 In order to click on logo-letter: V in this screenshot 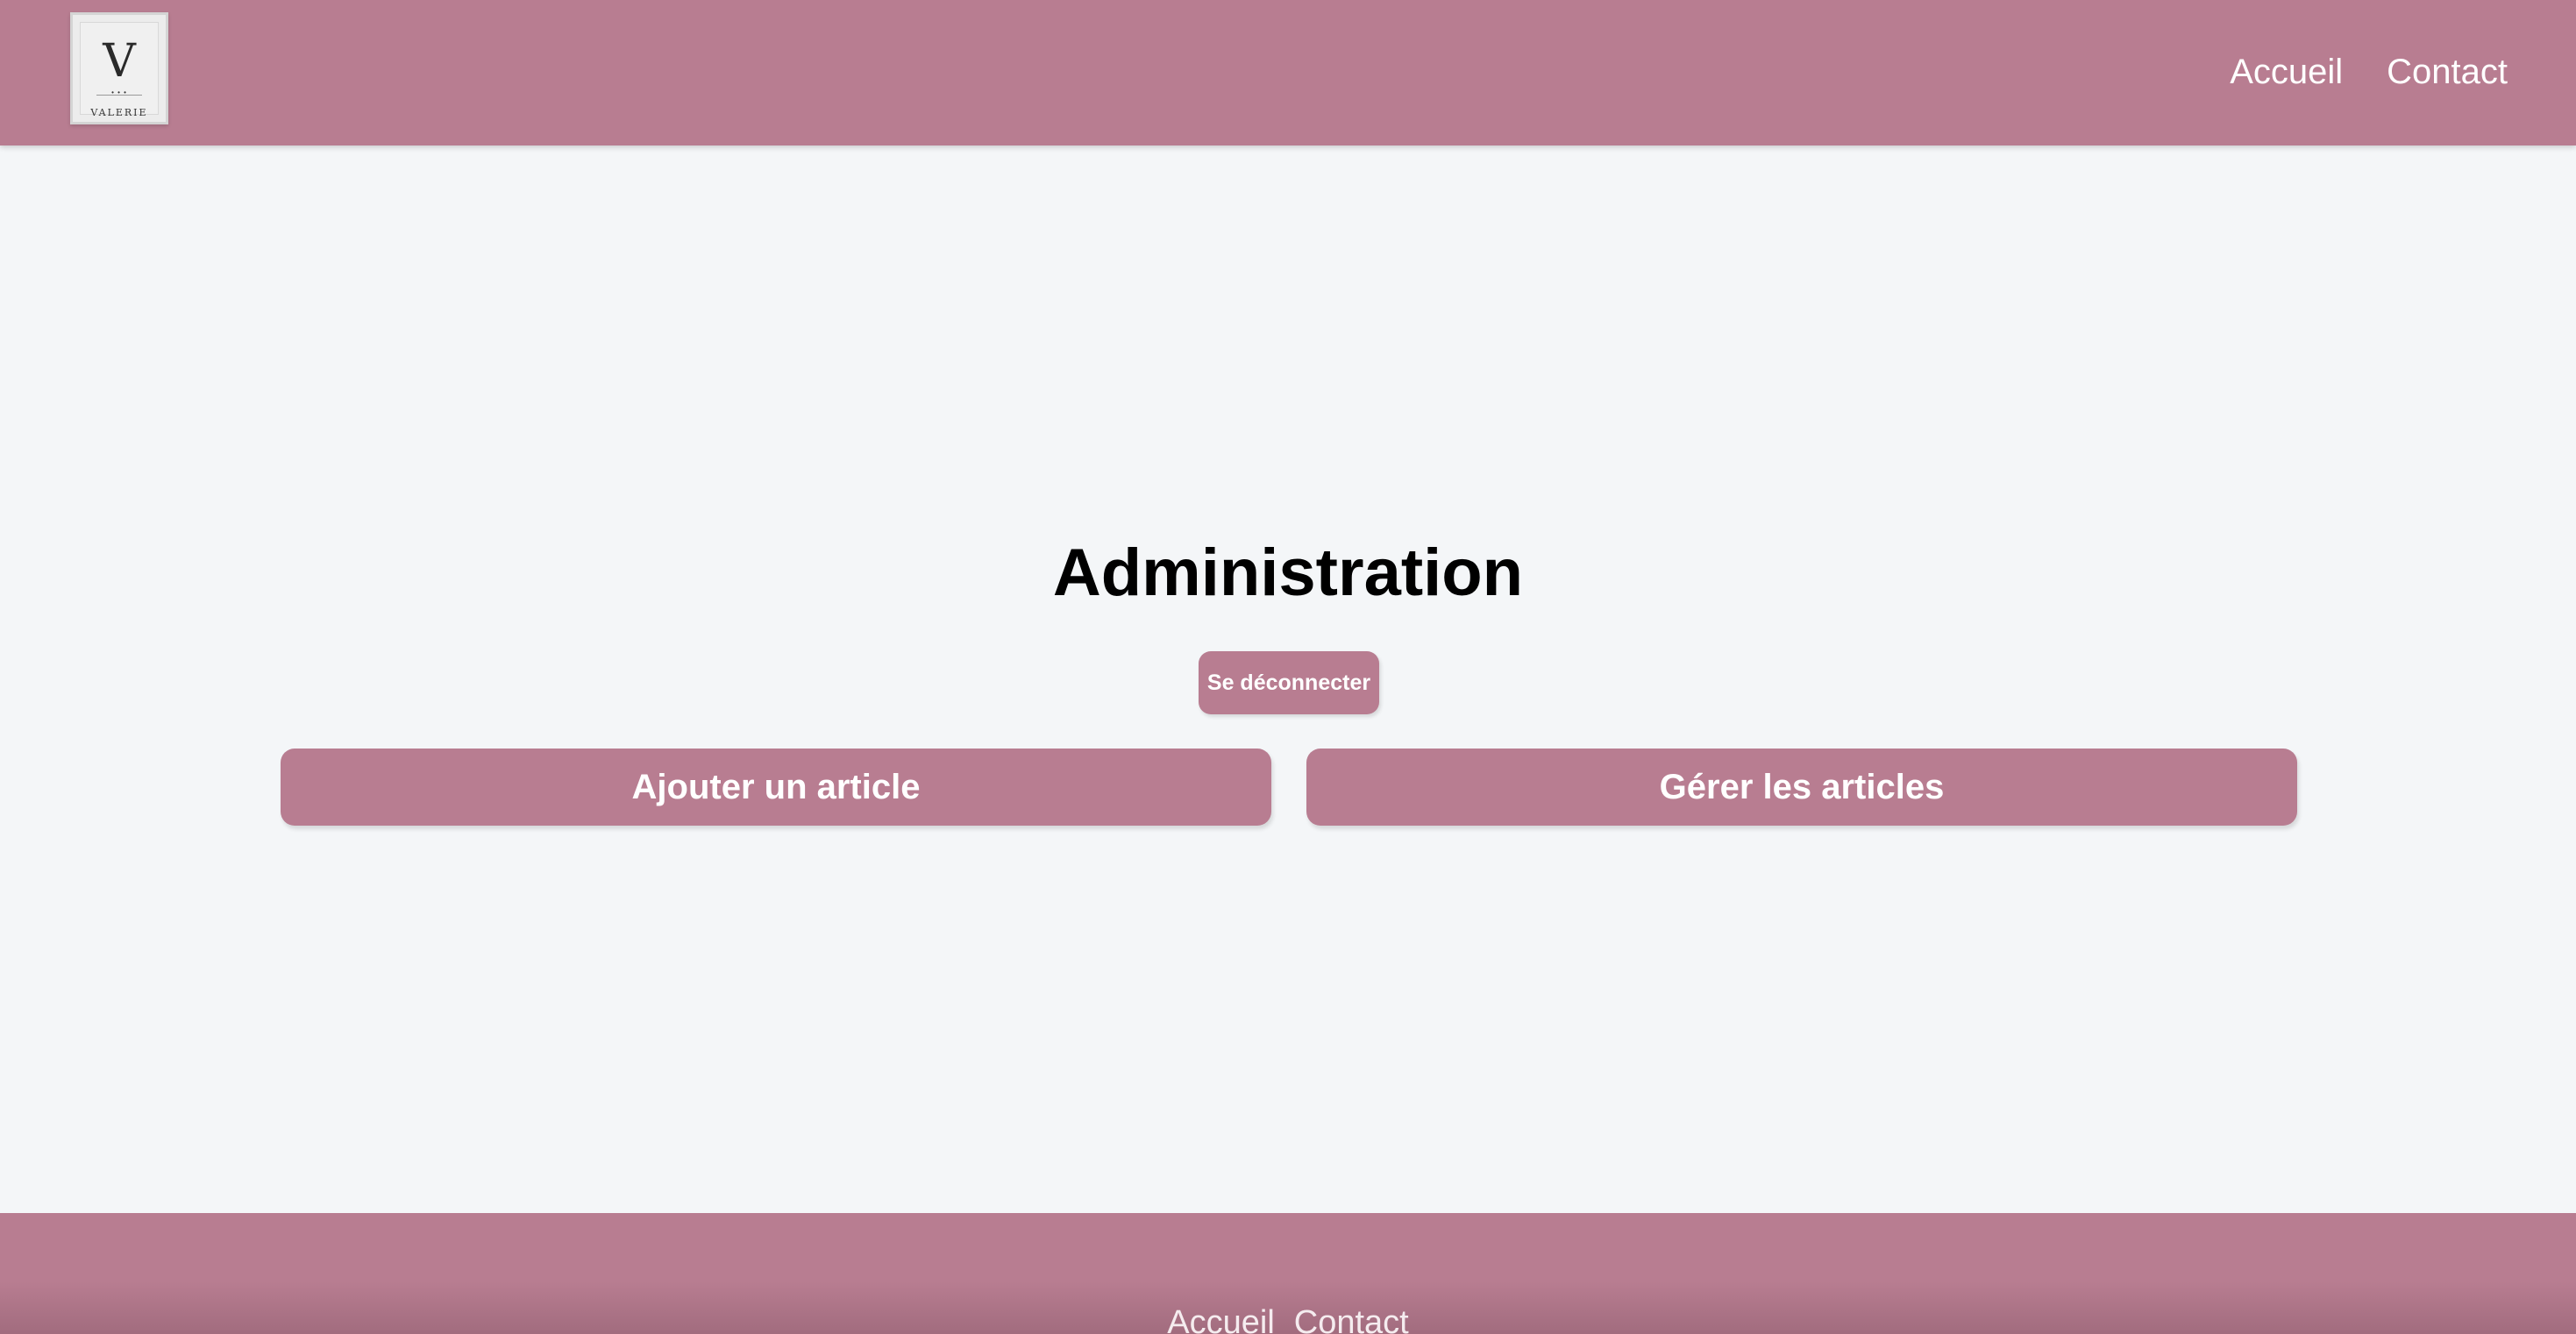, I will do `click(119, 61)`.